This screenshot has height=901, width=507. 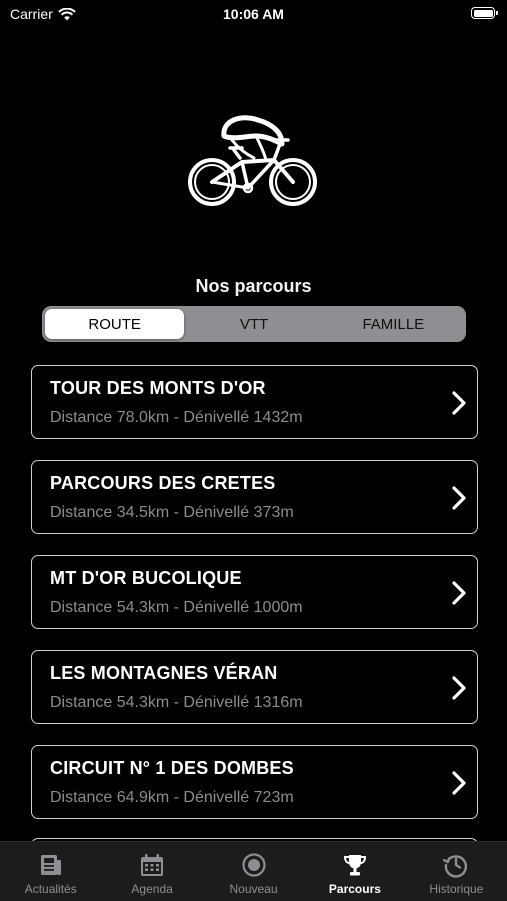 What do you see at coordinates (253, 865) in the screenshot?
I see `record-icon` at bounding box center [253, 865].